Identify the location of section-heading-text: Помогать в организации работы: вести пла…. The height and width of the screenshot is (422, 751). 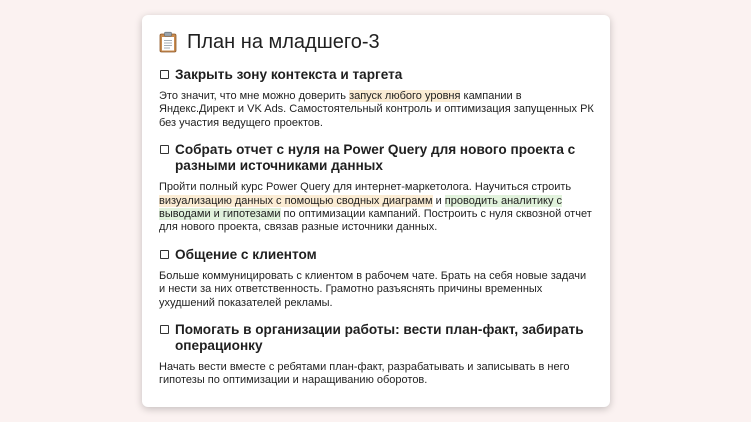
(379, 338).